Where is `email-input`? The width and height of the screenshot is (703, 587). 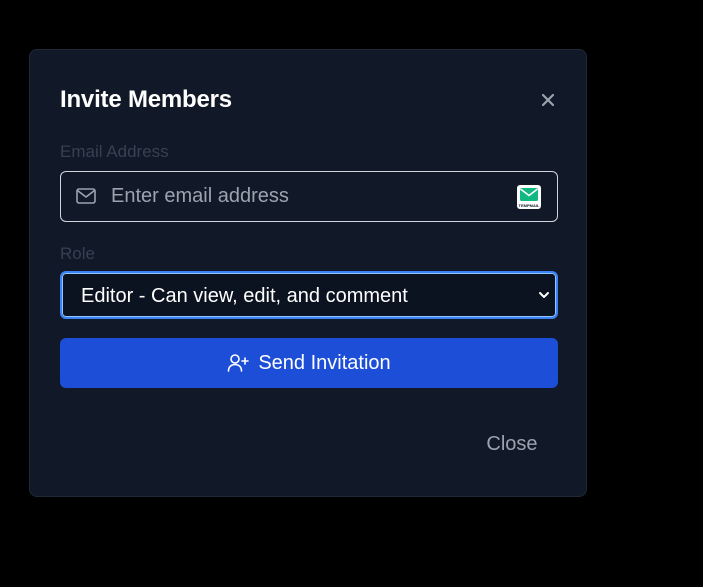
email-input is located at coordinates (307, 196).